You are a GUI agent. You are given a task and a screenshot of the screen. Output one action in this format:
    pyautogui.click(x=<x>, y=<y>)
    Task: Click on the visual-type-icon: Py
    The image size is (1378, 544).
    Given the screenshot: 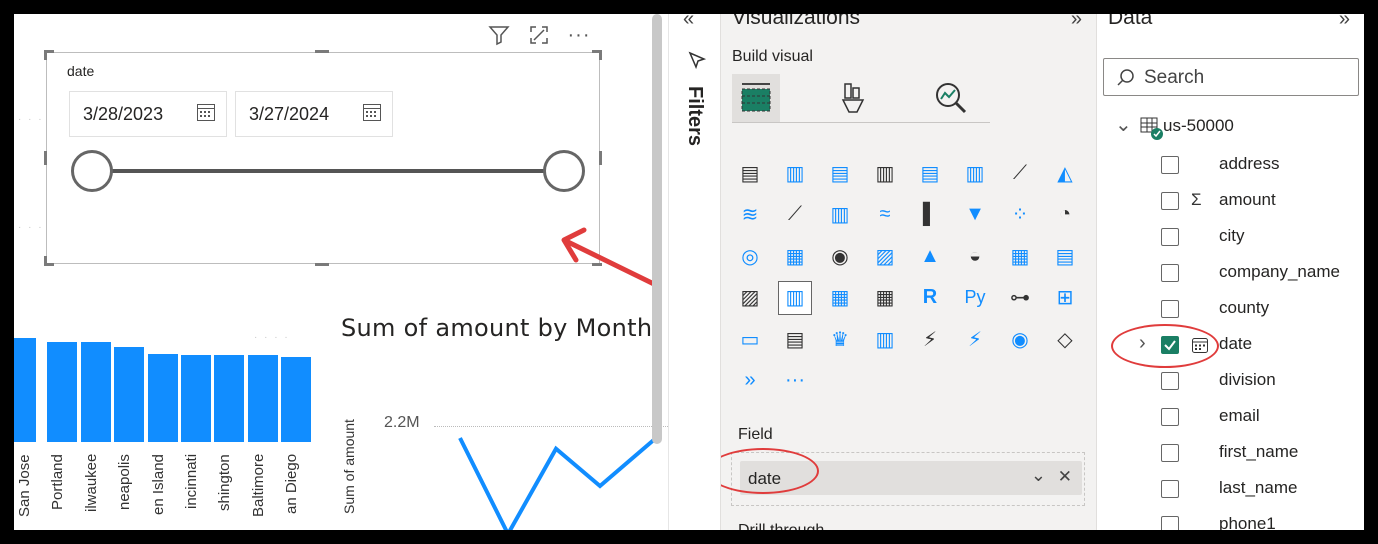 What is the action you would take?
    pyautogui.click(x=975, y=298)
    